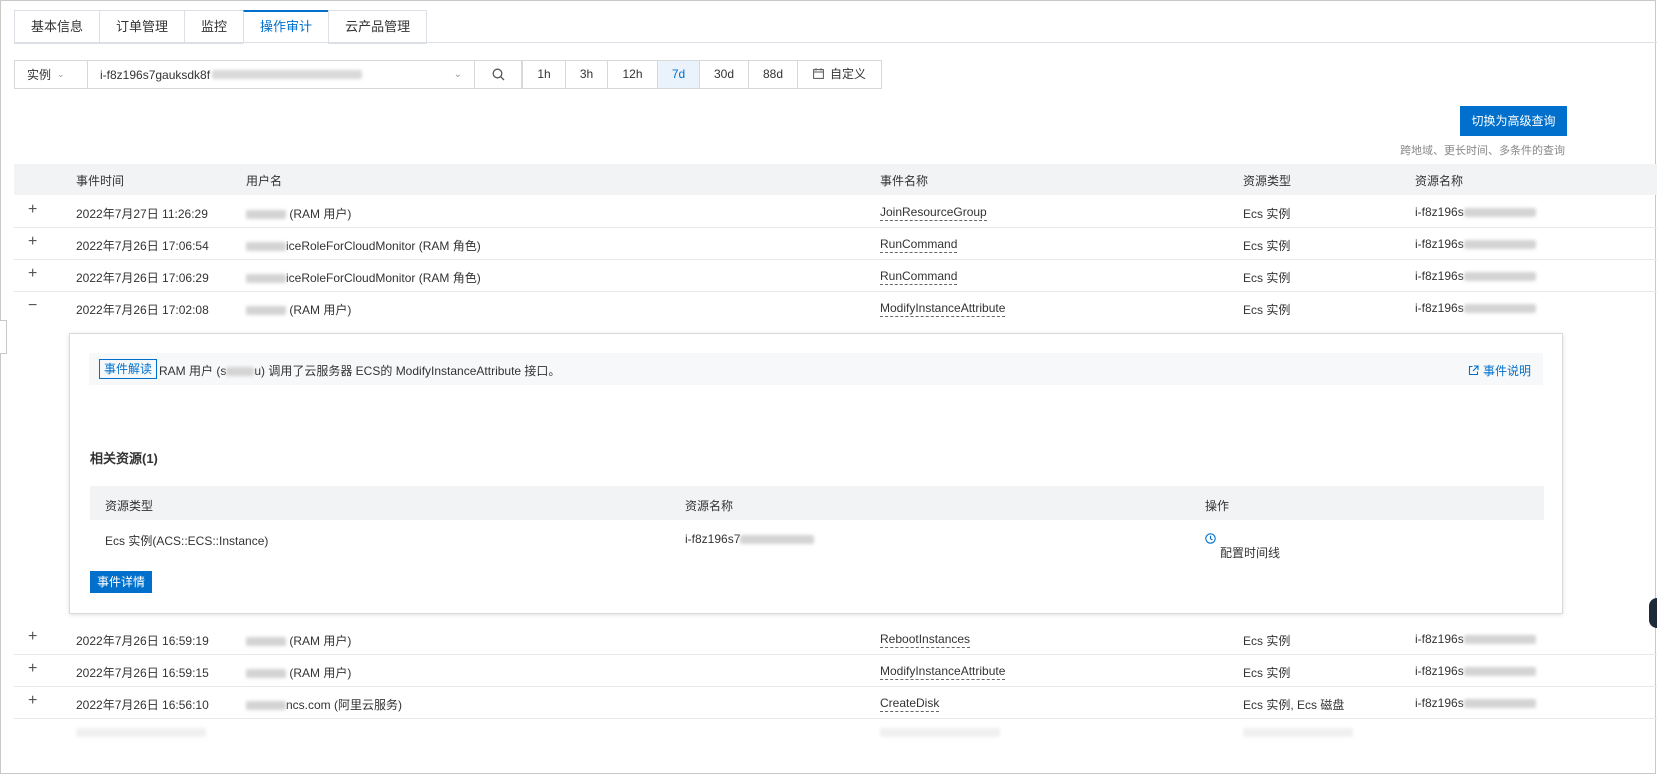 The width and height of the screenshot is (1657, 775). I want to click on tab-monitoring: 监控, so click(214, 27).